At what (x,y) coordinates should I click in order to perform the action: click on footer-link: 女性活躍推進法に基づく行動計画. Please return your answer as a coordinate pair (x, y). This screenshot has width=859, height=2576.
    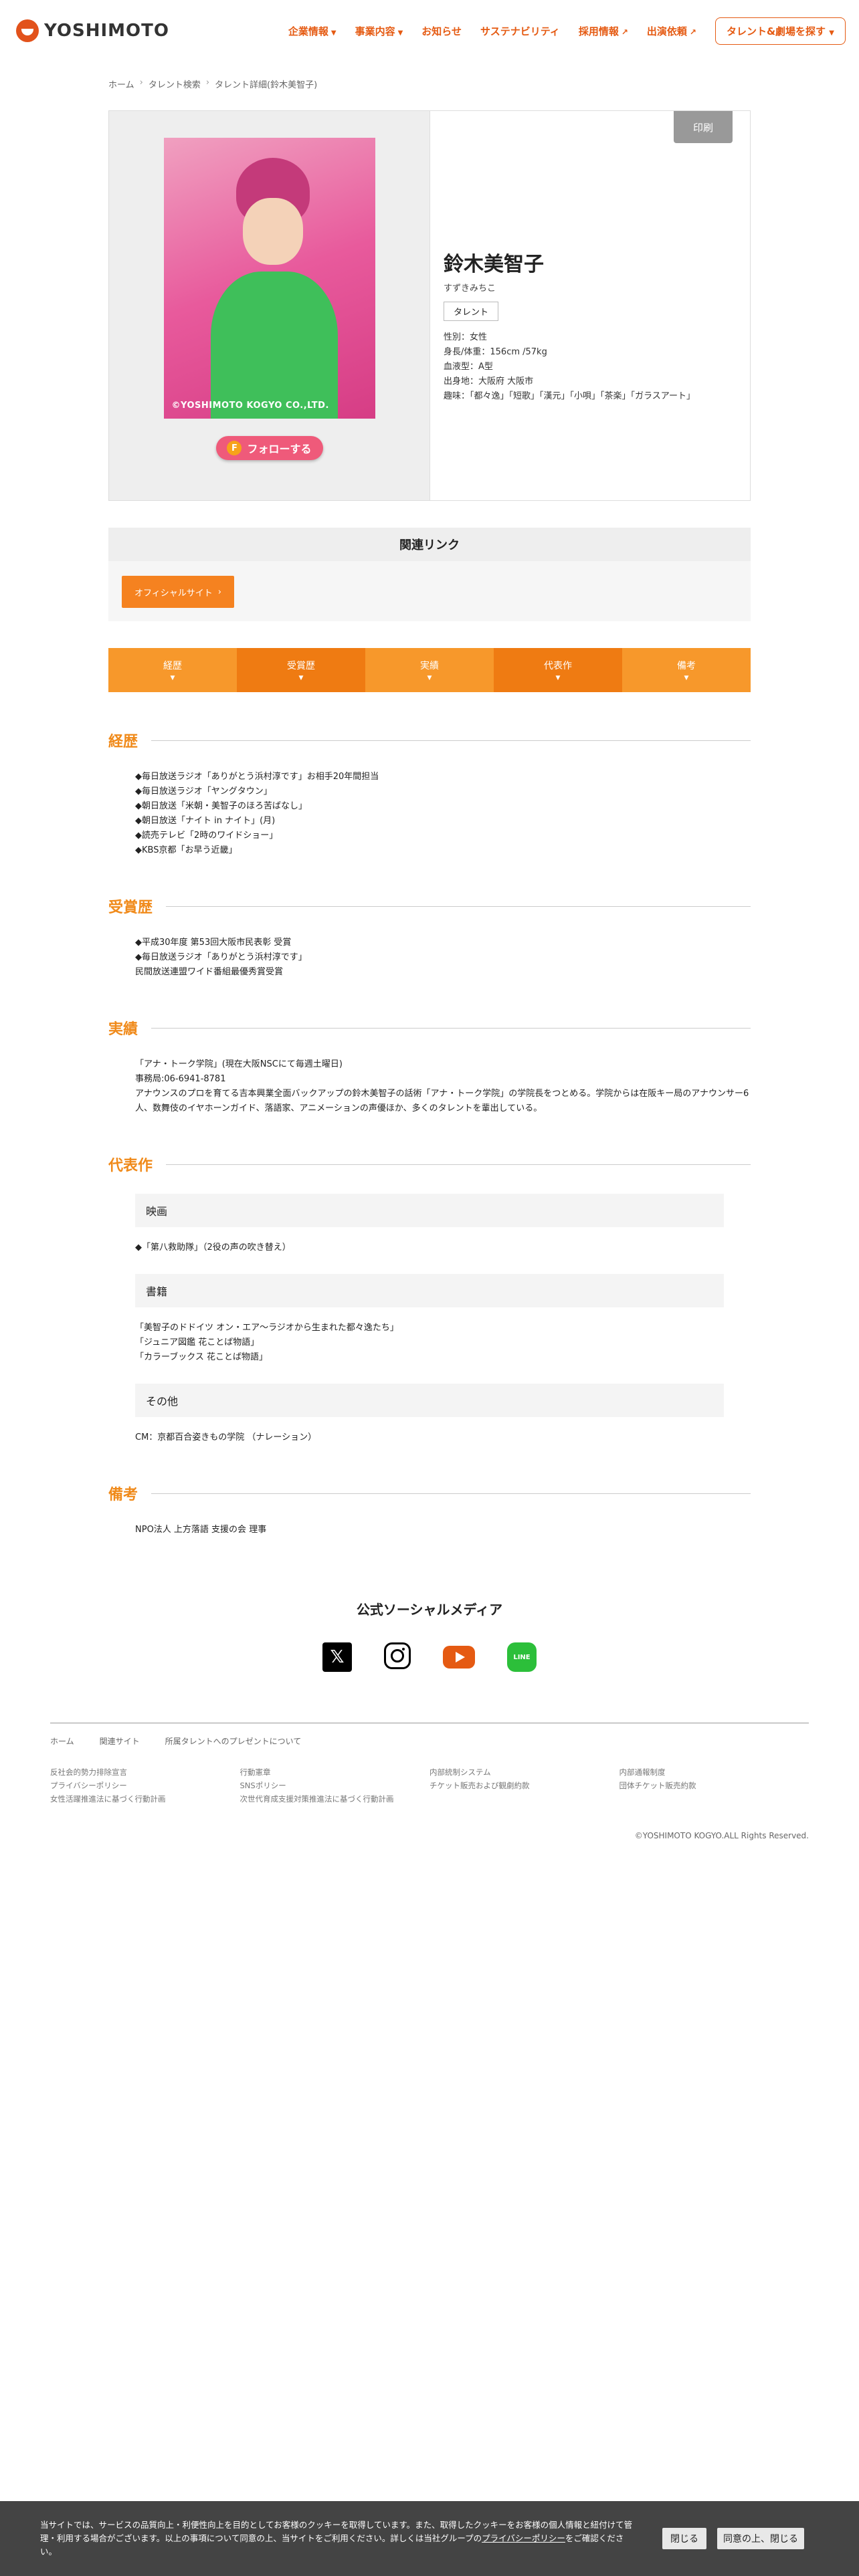
    Looking at the image, I should click on (145, 1799).